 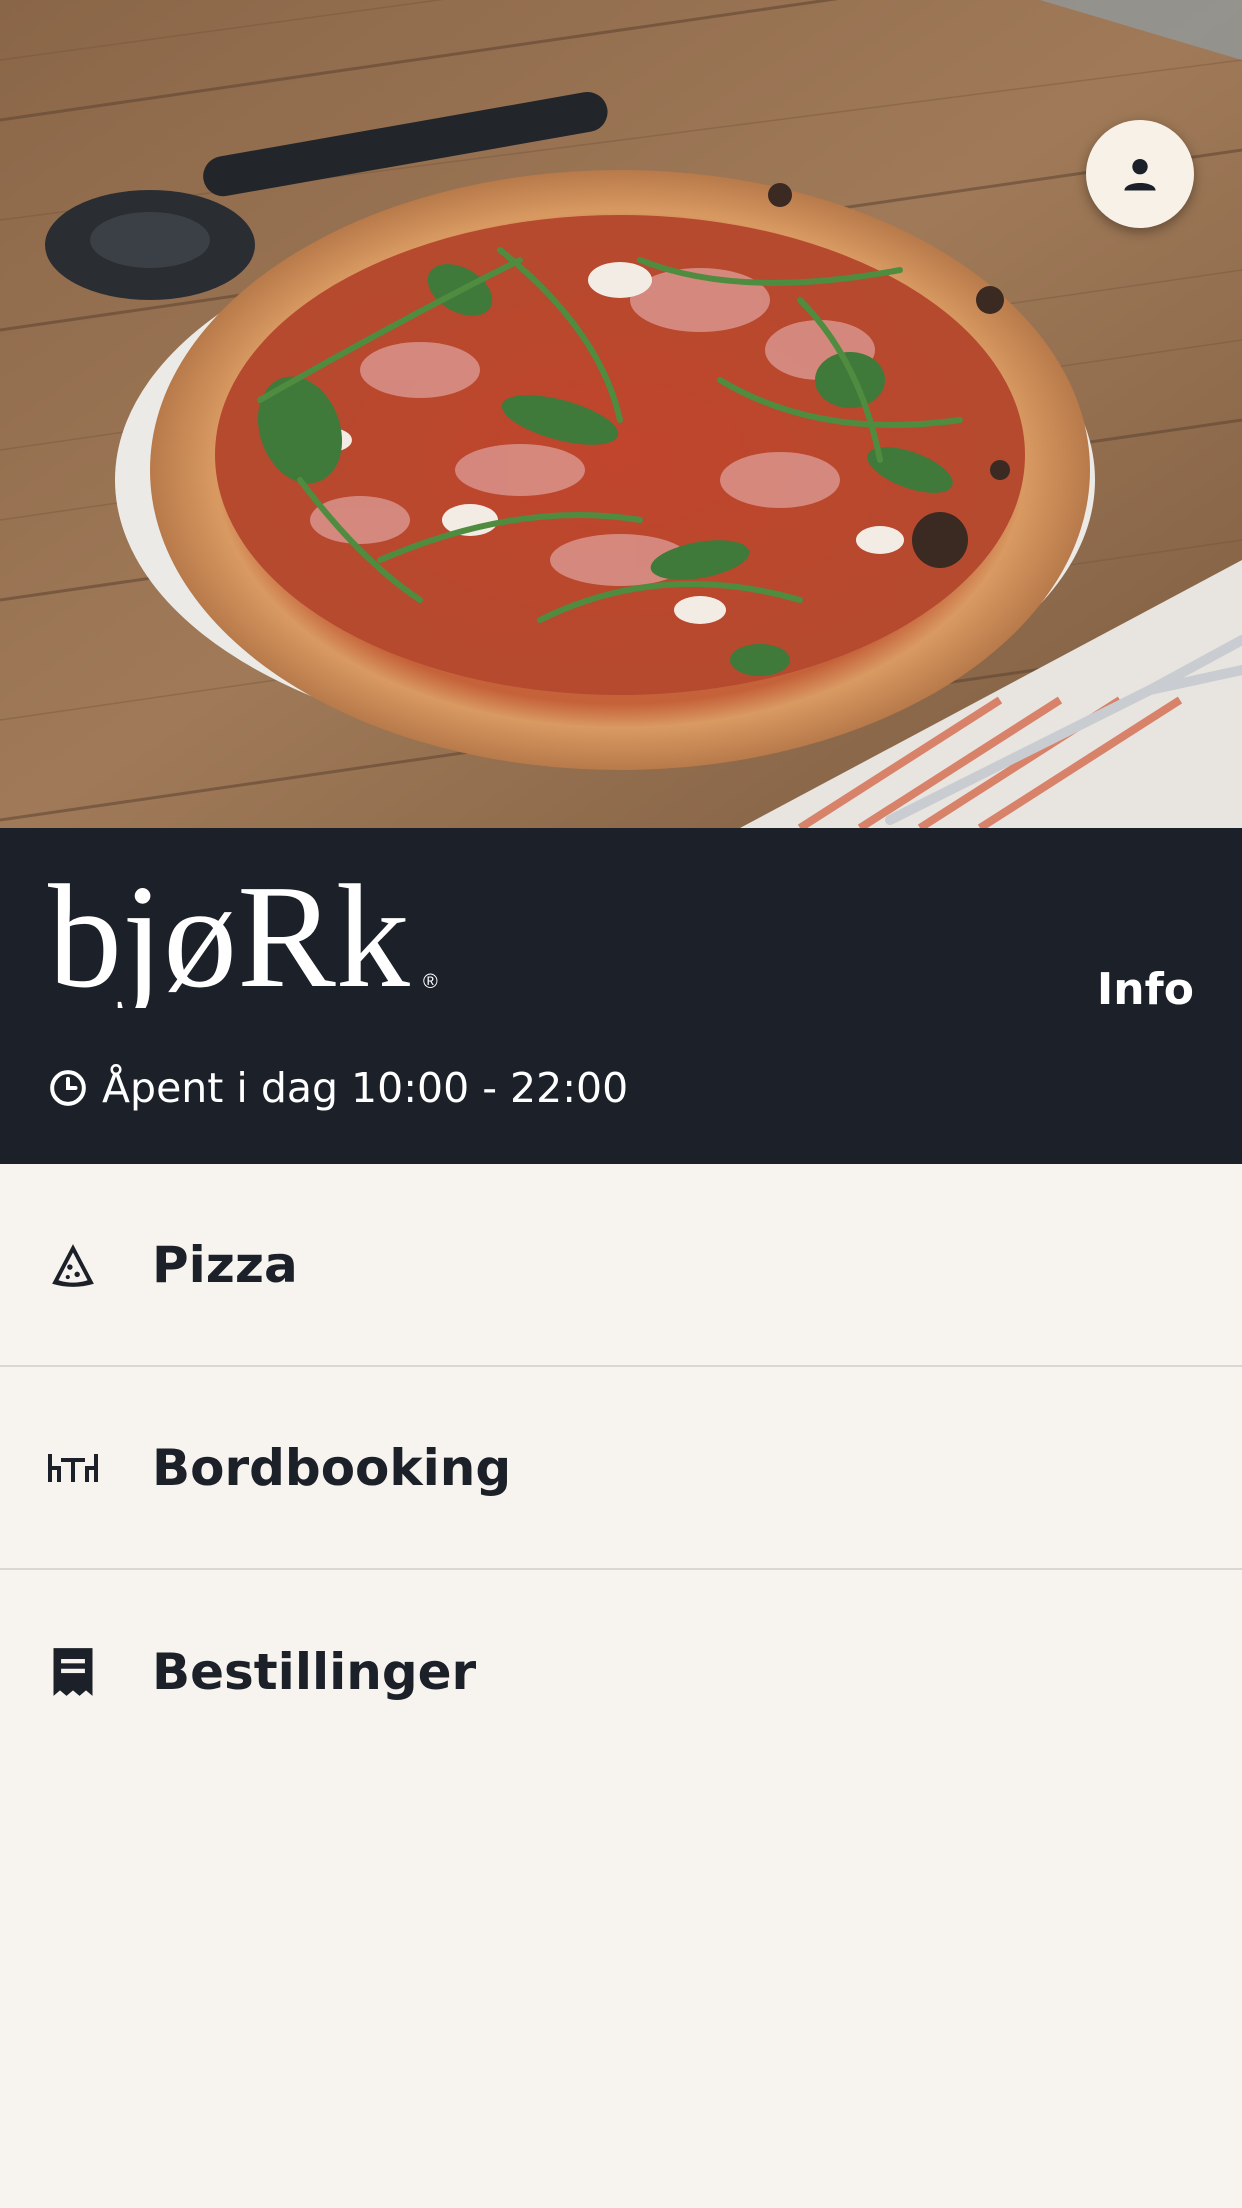 What do you see at coordinates (68, 1088) in the screenshot?
I see `clock-icon` at bounding box center [68, 1088].